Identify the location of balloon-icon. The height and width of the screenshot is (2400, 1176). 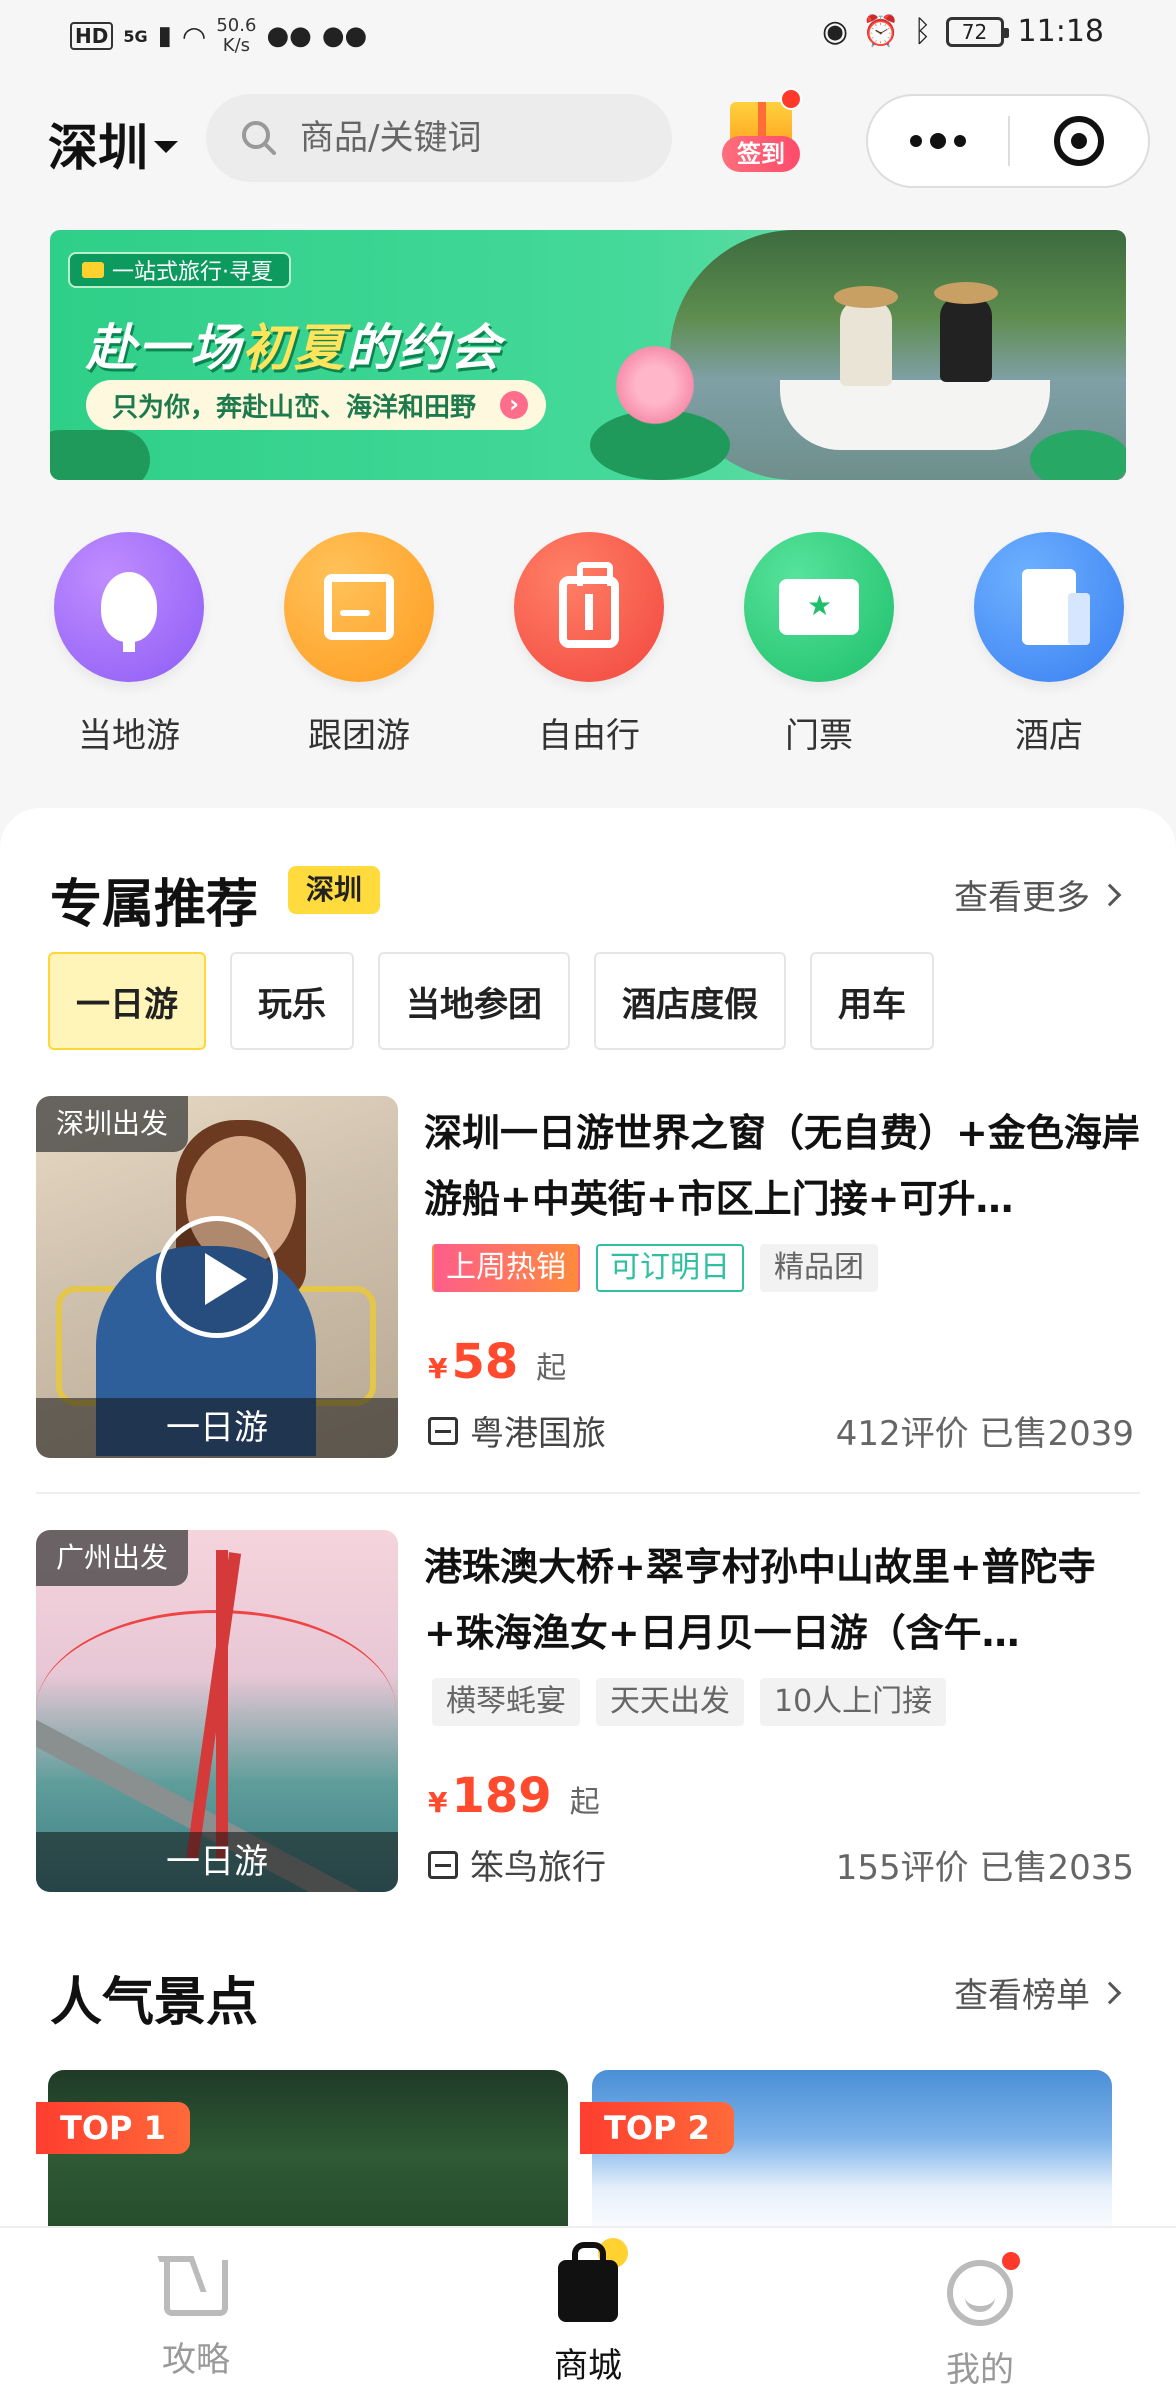
(129, 612).